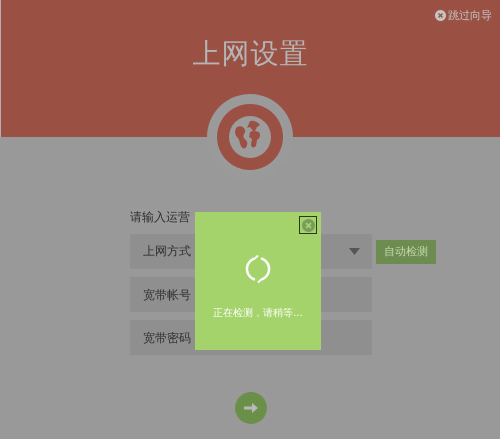  What do you see at coordinates (250, 54) in the screenshot?
I see `page-title: 上网设置` at bounding box center [250, 54].